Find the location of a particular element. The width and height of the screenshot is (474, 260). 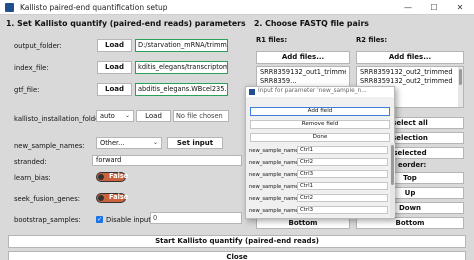

new-sample-names-select: Other... ⌄ is located at coordinates (129, 143).